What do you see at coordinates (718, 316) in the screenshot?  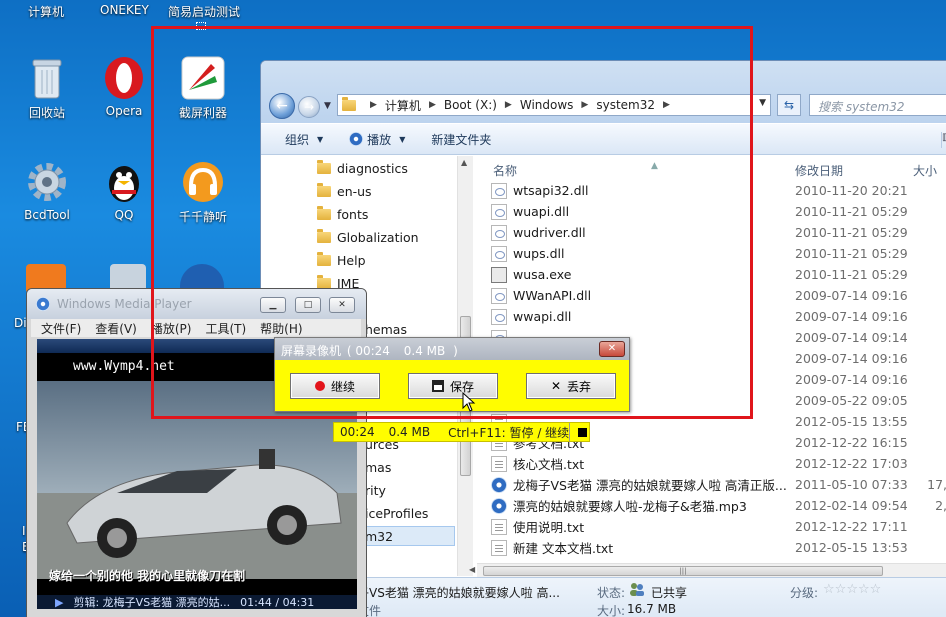 I see `file-row: wwapi.dll 2009-07-14 09:16` at bounding box center [718, 316].